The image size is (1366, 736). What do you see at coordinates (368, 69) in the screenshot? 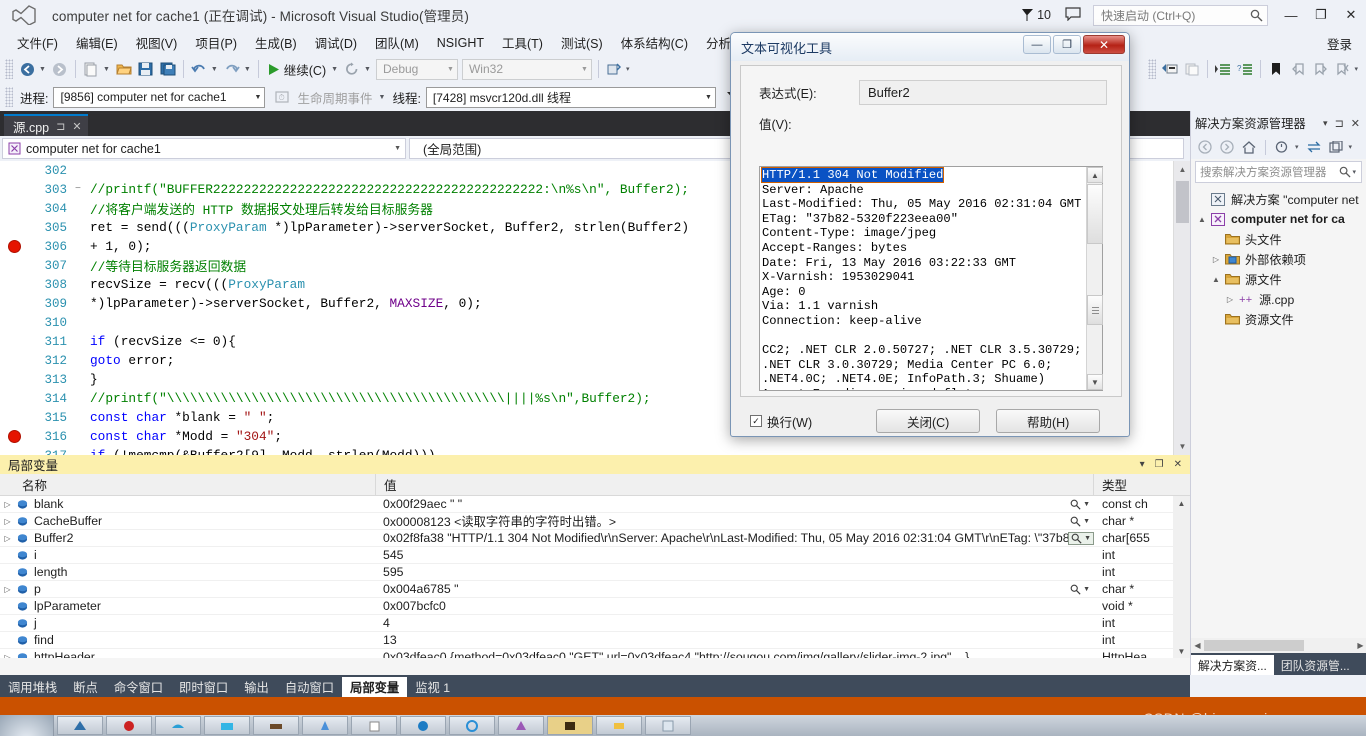
I see `restart-dropdown: ▼` at bounding box center [368, 69].